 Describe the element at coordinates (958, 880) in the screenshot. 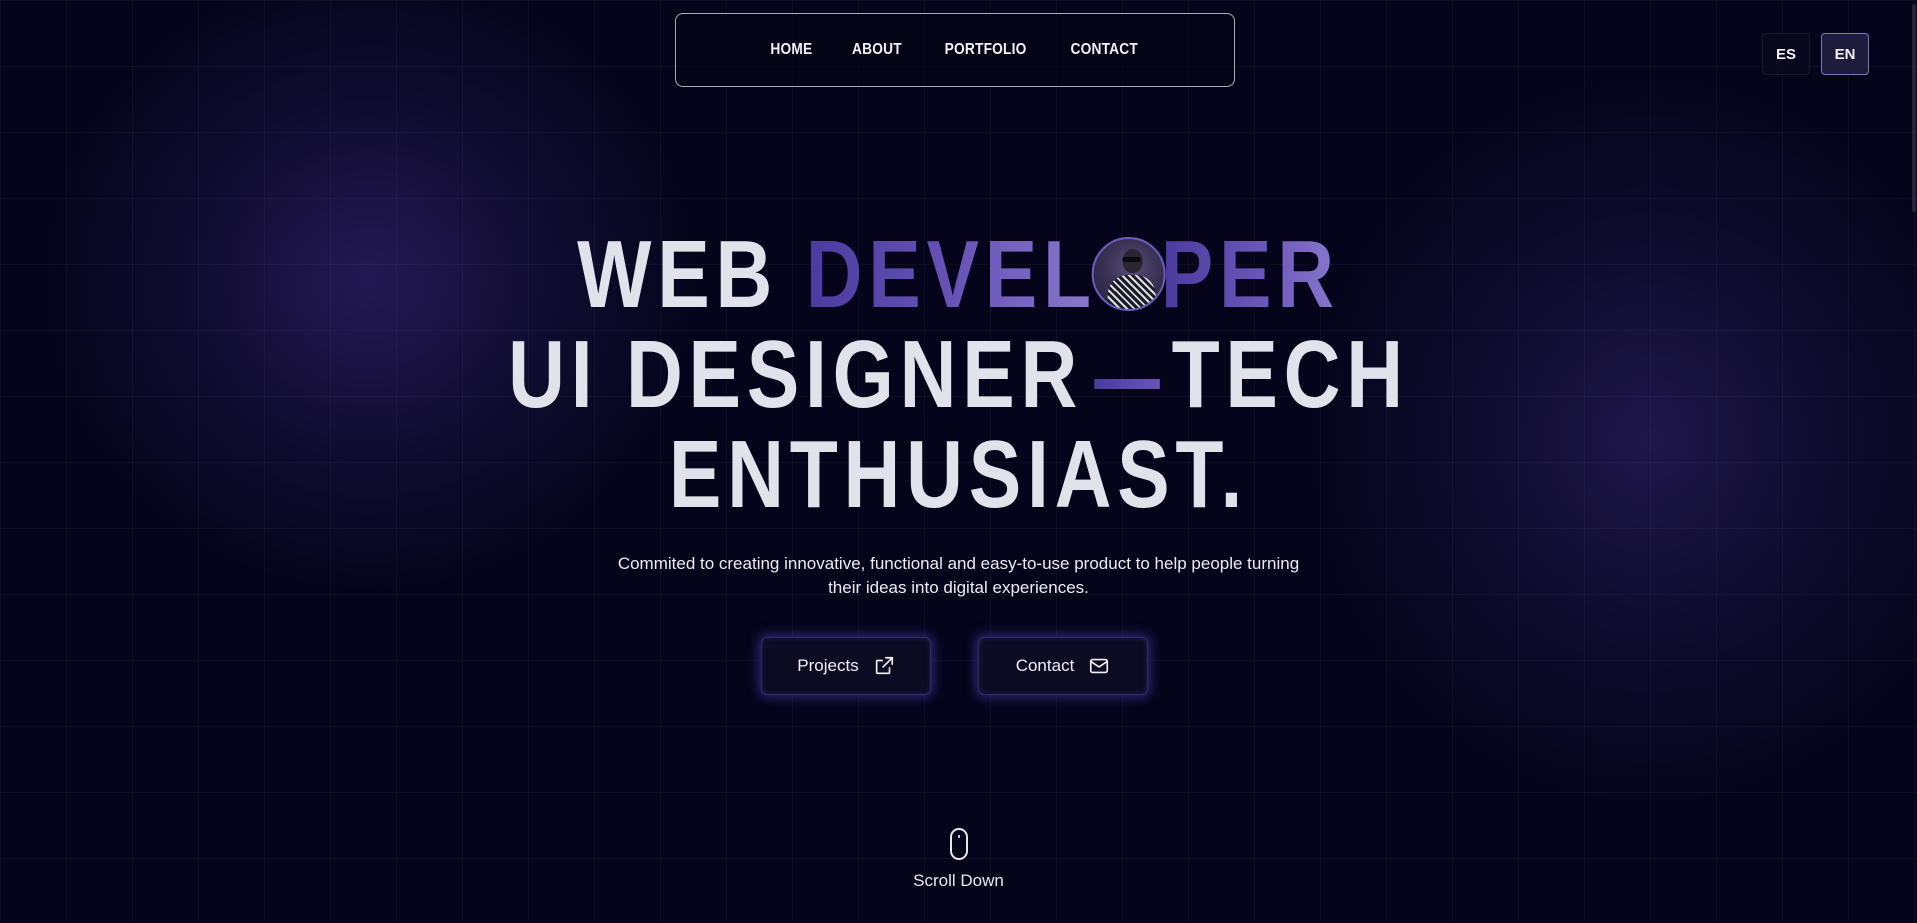

I see `scroll-down-label: Scroll Down` at that location.